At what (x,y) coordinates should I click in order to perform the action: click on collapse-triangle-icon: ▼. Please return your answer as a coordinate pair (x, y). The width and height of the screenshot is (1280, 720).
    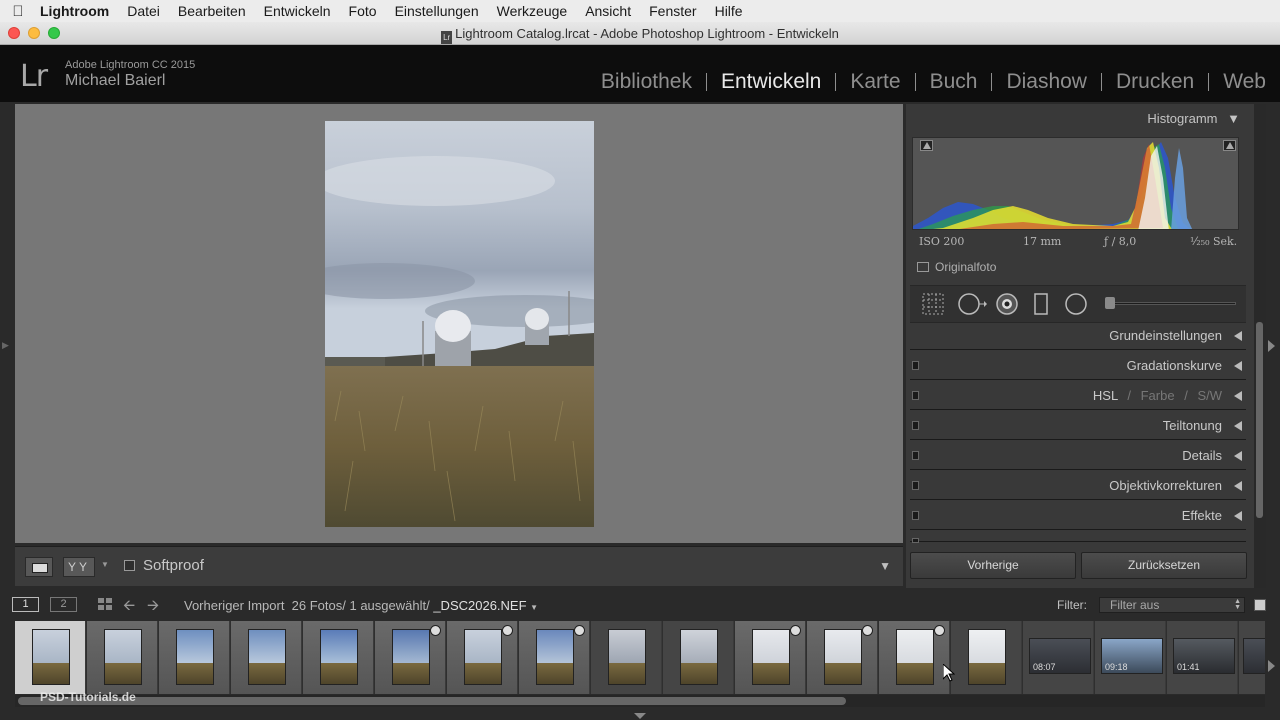
    Looking at the image, I should click on (1233, 118).